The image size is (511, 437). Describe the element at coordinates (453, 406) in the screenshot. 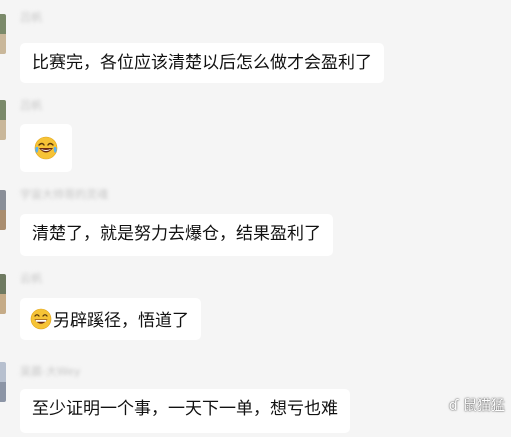

I see `watermark-icon: ɗ` at that location.